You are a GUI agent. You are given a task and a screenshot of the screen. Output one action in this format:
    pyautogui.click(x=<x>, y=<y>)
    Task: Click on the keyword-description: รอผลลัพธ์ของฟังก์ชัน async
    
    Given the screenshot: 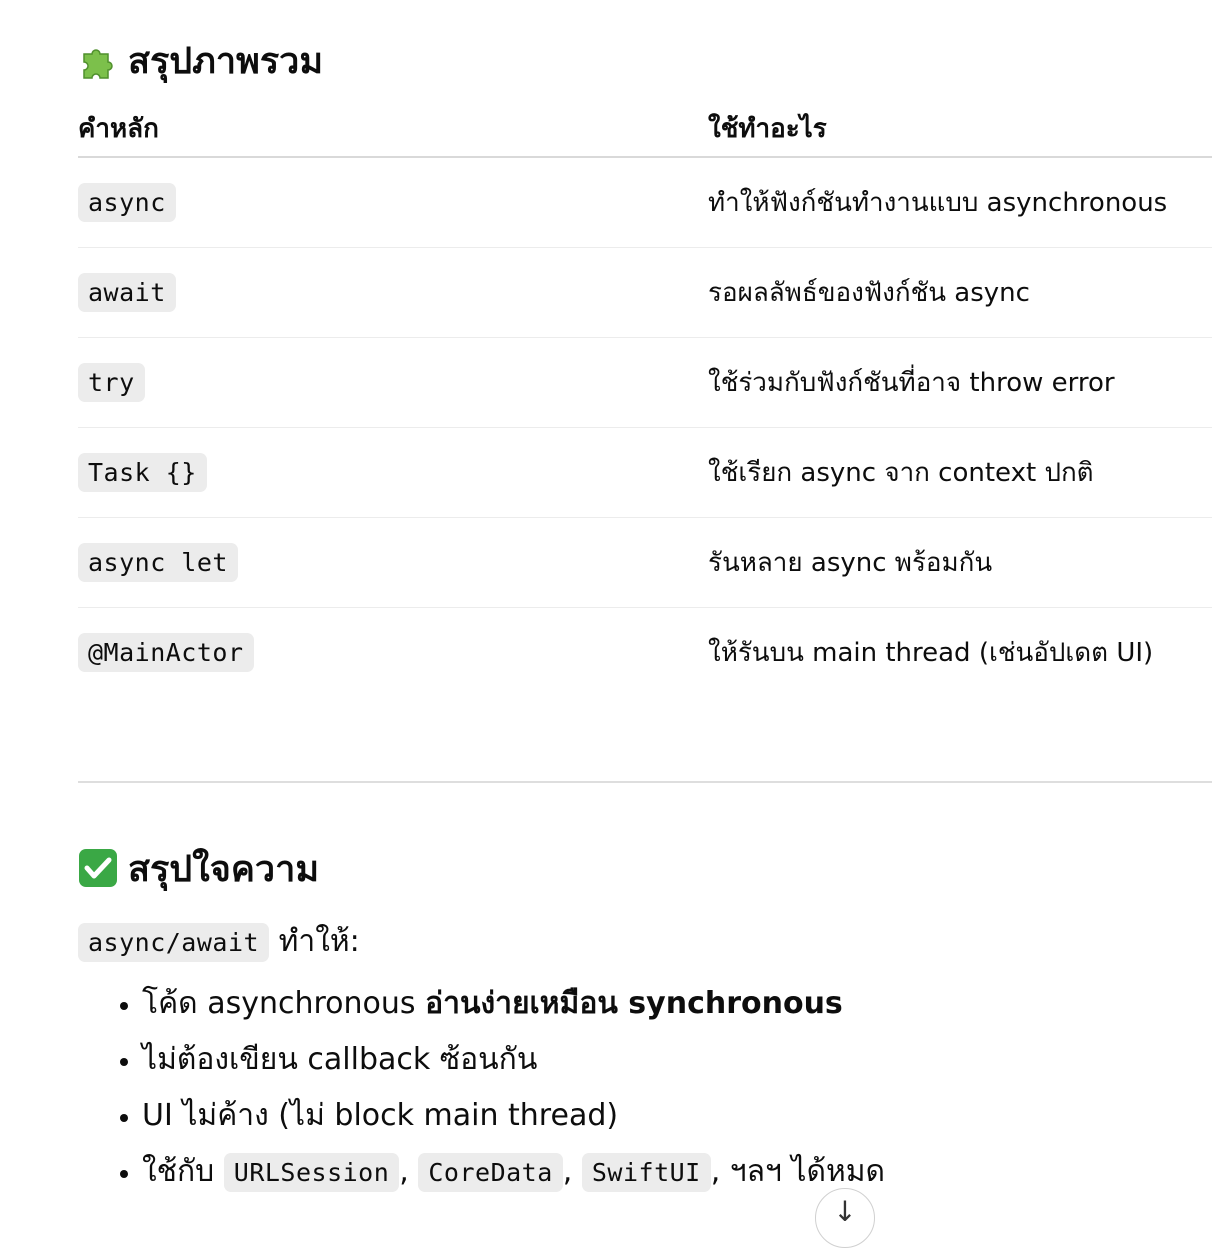 What is the action you would take?
    pyautogui.click(x=960, y=292)
    